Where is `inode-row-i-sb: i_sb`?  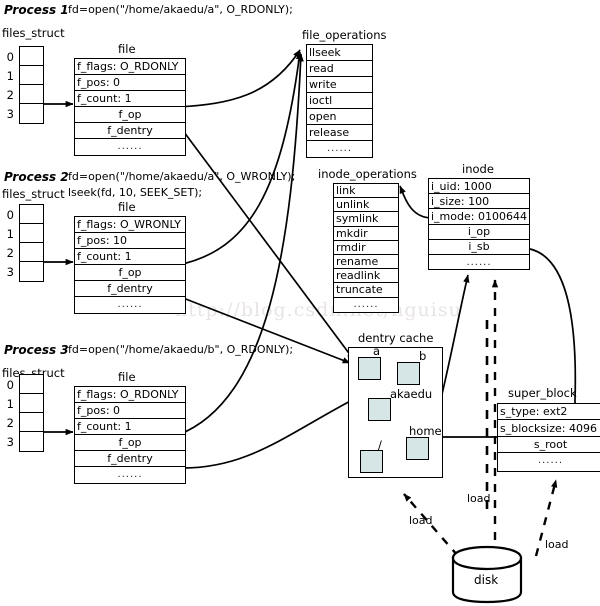 inode-row-i-sb: i_sb is located at coordinates (479, 247).